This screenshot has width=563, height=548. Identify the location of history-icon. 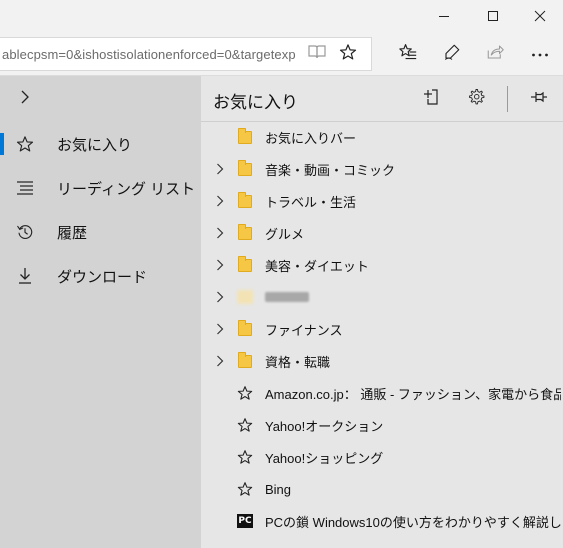
(25, 232).